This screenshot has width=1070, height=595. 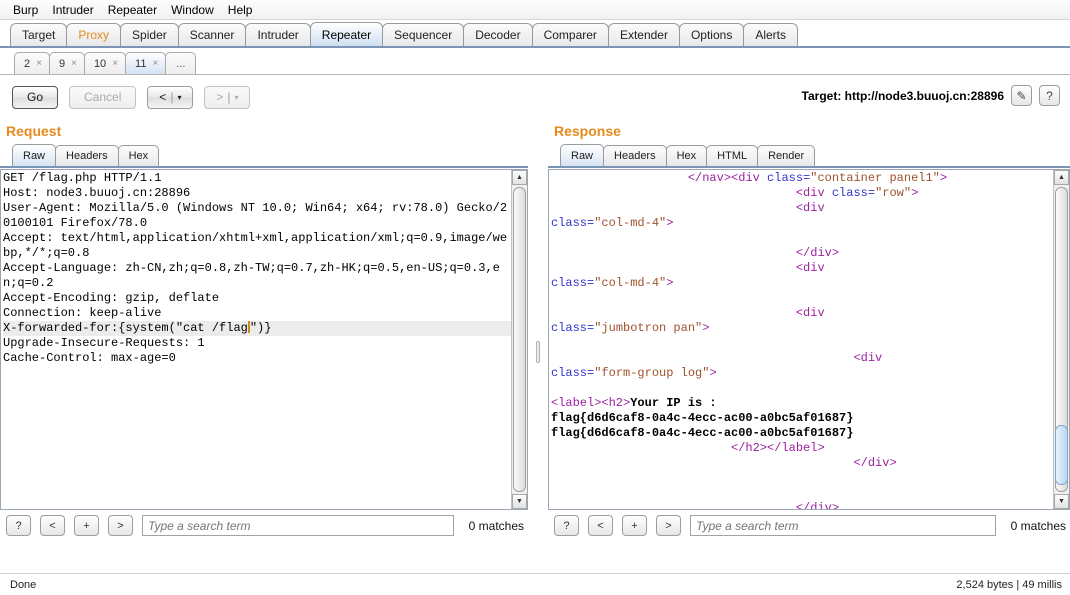 What do you see at coordinates (635, 155) in the screenshot?
I see `response-tab-headers: Headers` at bounding box center [635, 155].